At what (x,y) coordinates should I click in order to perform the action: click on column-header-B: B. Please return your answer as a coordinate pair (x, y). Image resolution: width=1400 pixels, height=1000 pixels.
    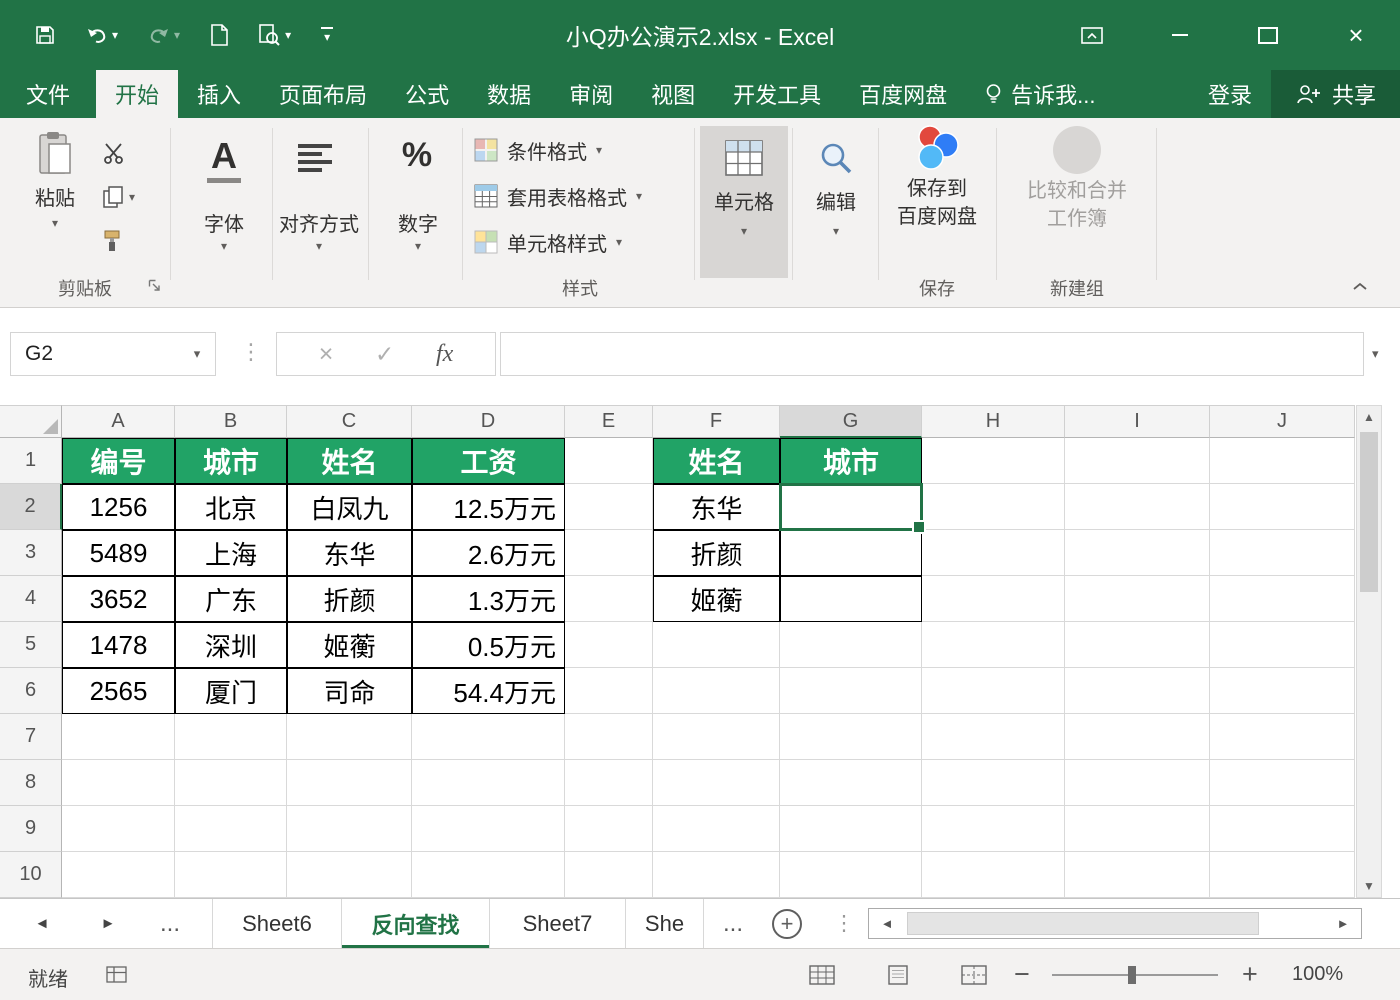
    Looking at the image, I should click on (231, 421).